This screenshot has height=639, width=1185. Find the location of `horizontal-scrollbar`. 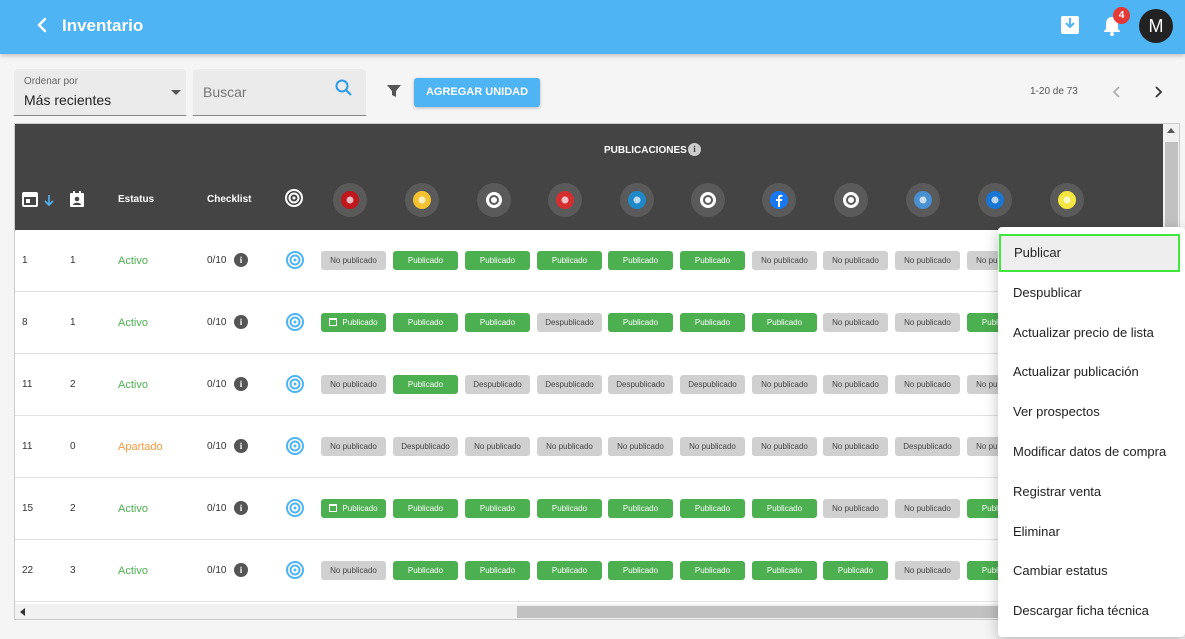

horizontal-scrollbar is located at coordinates (589, 611).